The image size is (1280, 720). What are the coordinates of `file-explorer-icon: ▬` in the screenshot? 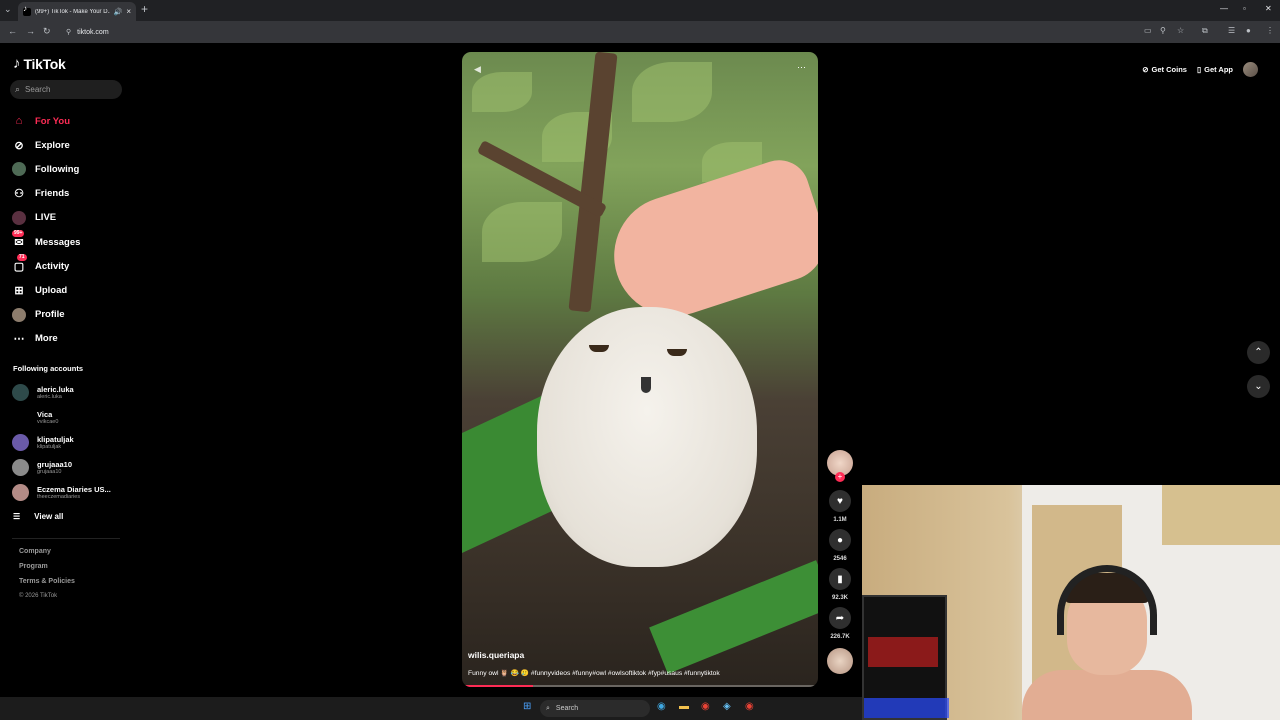 It's located at (684, 706).